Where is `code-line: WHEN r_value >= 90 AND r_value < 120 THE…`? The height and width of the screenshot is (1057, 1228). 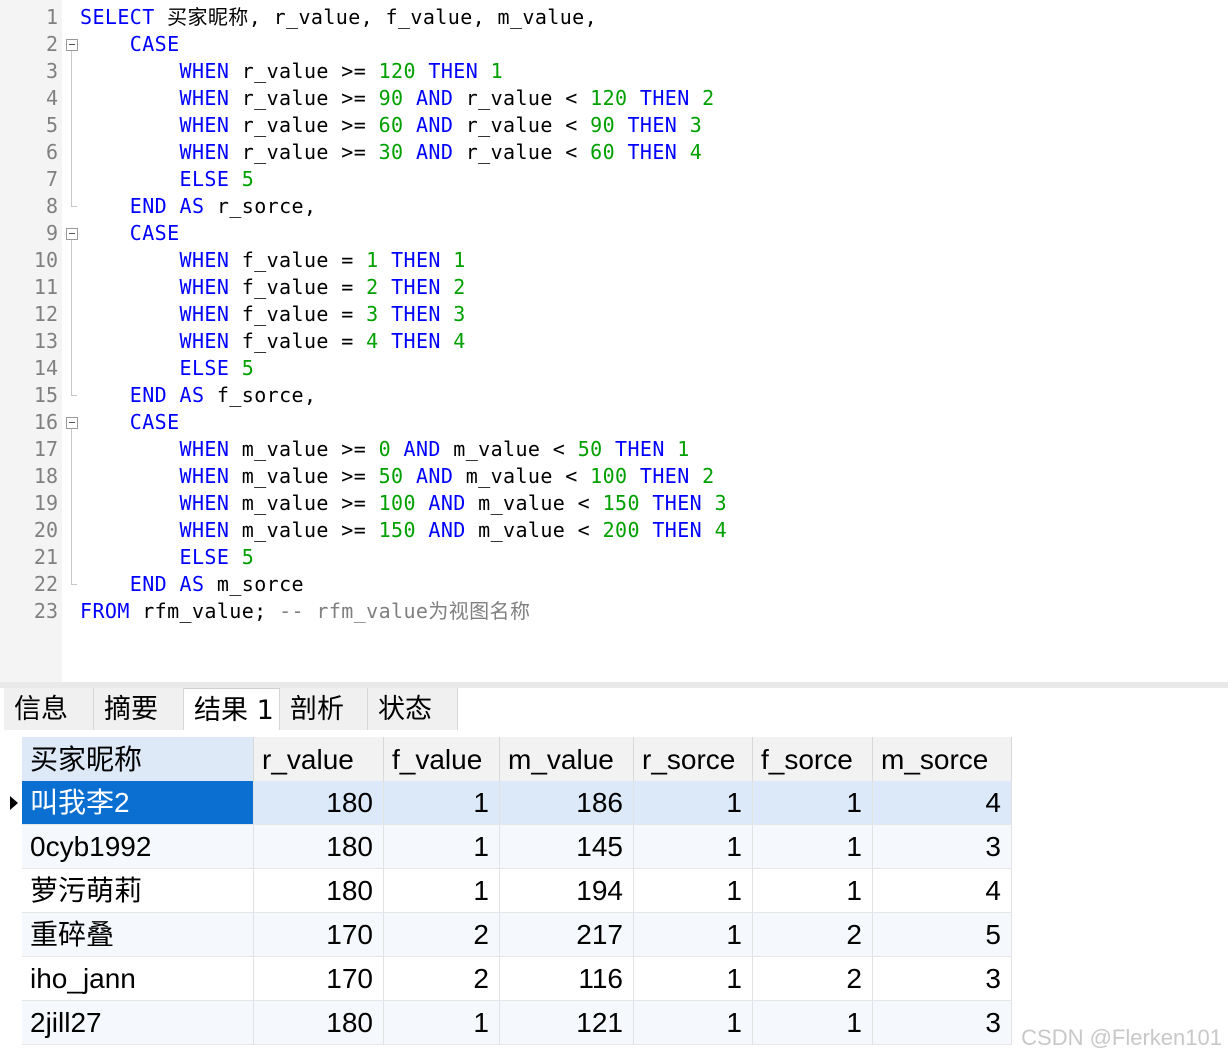 code-line: WHEN r_value >= 90 AND r_value < 120 THE… is located at coordinates (397, 98).